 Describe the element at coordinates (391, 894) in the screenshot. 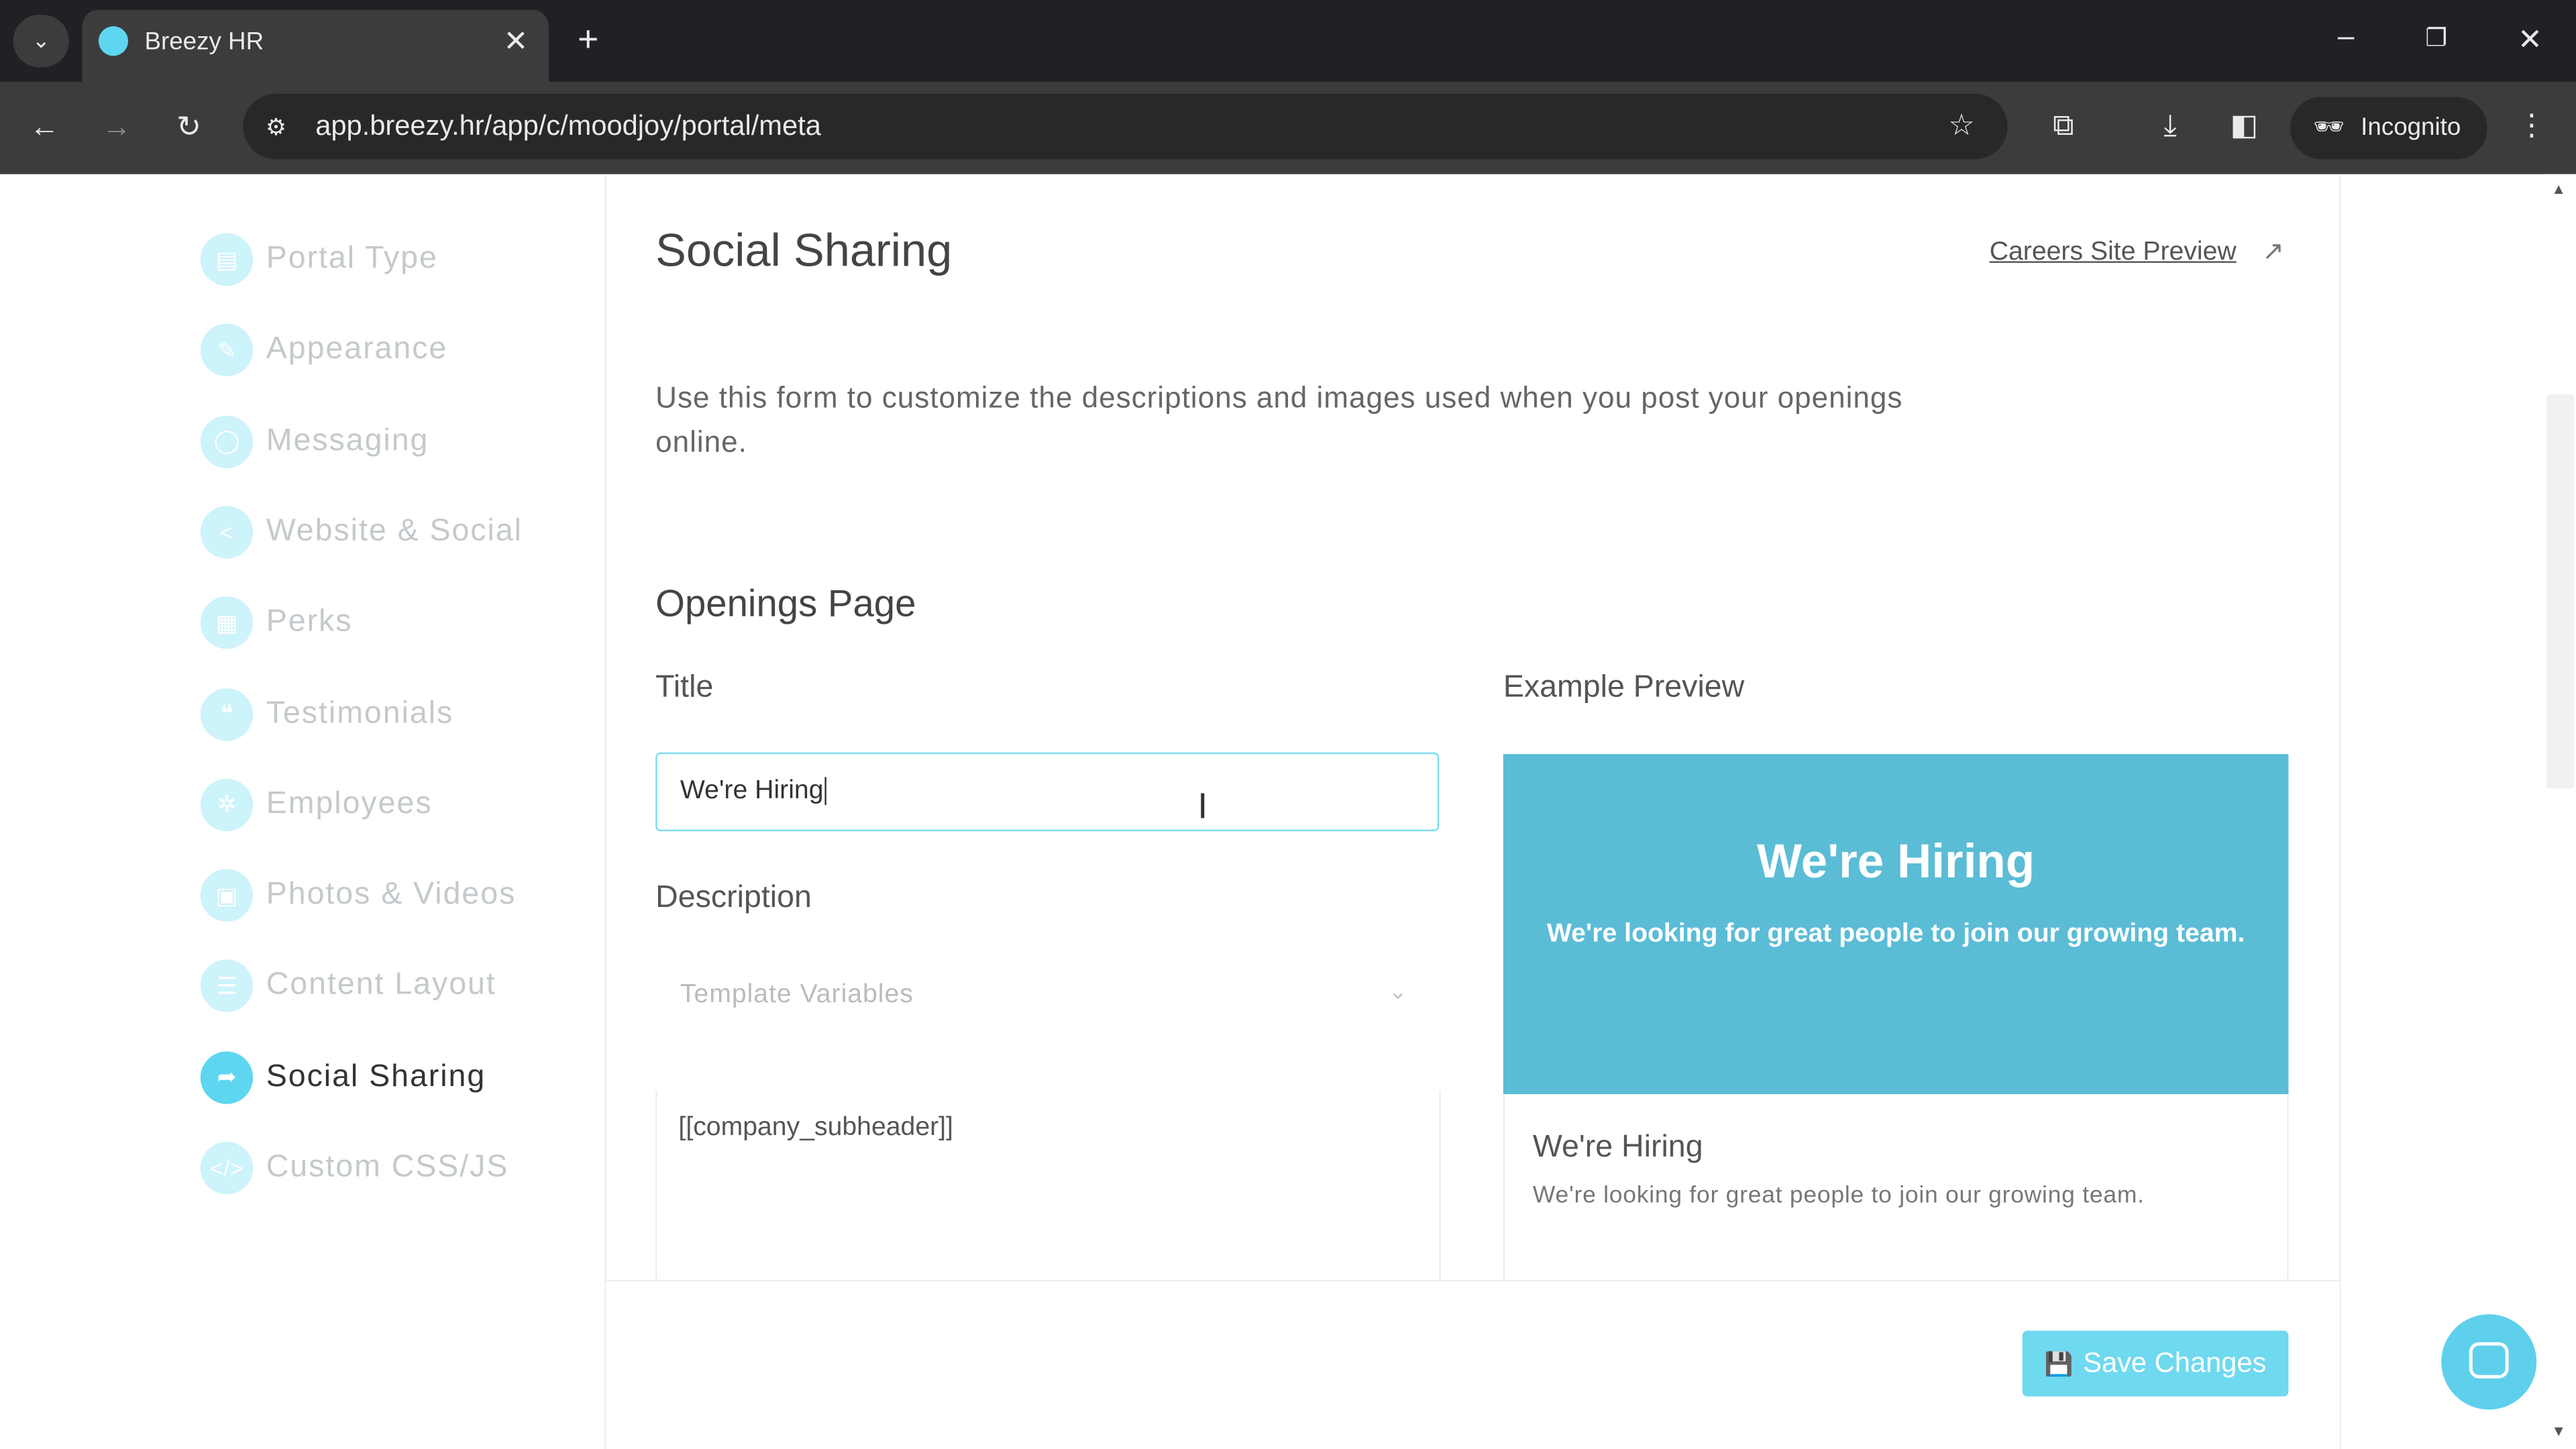

I see `sidebar-item-label: Photos & Videos` at that location.